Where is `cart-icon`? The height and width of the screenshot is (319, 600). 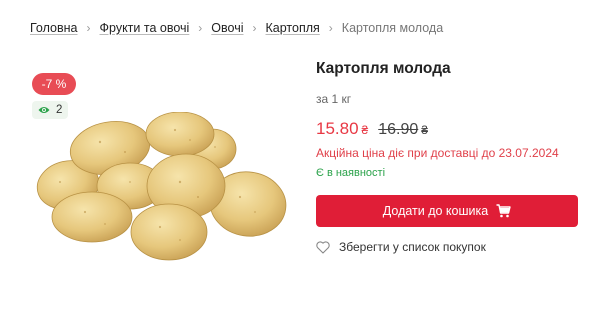 cart-icon is located at coordinates (503, 211).